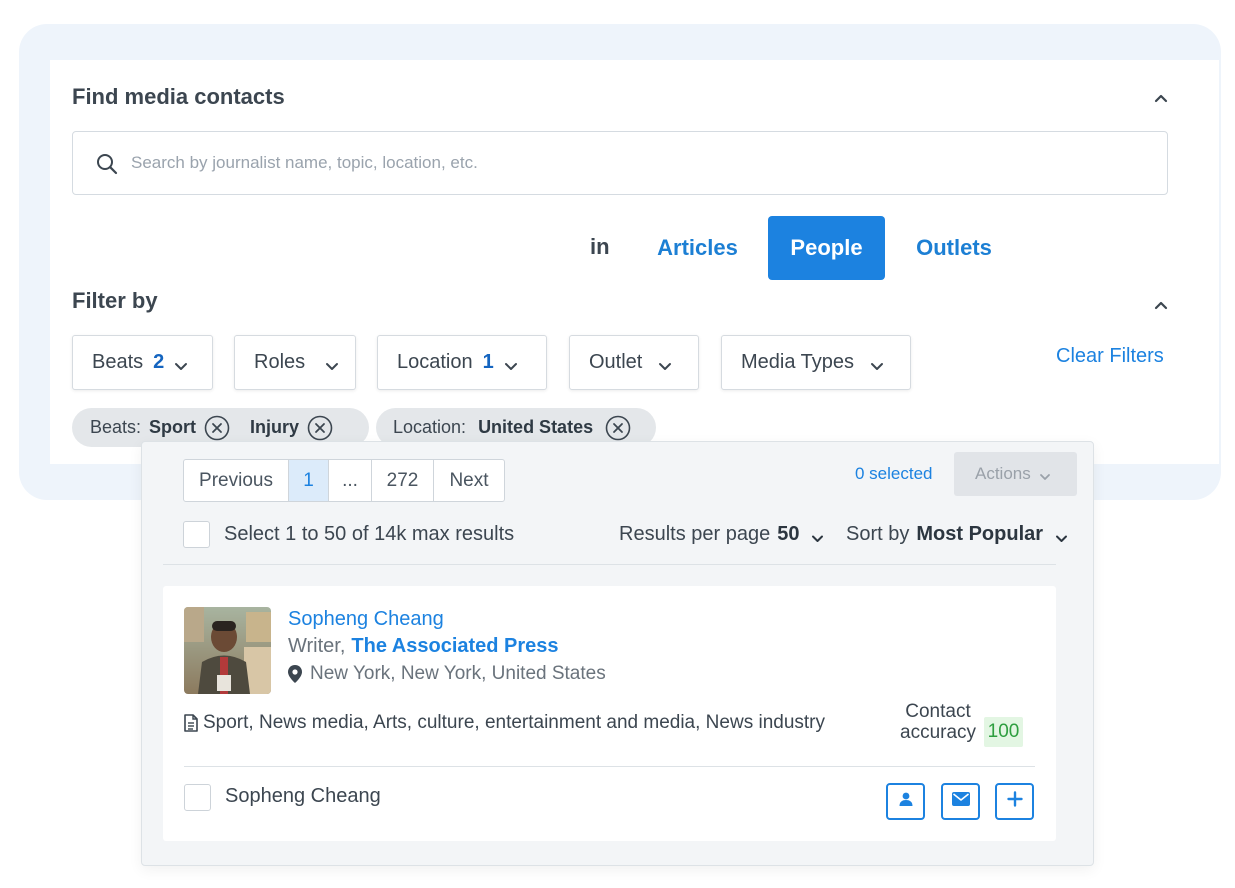 The width and height of the screenshot is (1235, 888). Describe the element at coordinates (435, 362) in the screenshot. I see `filter-location-label: Location` at that location.